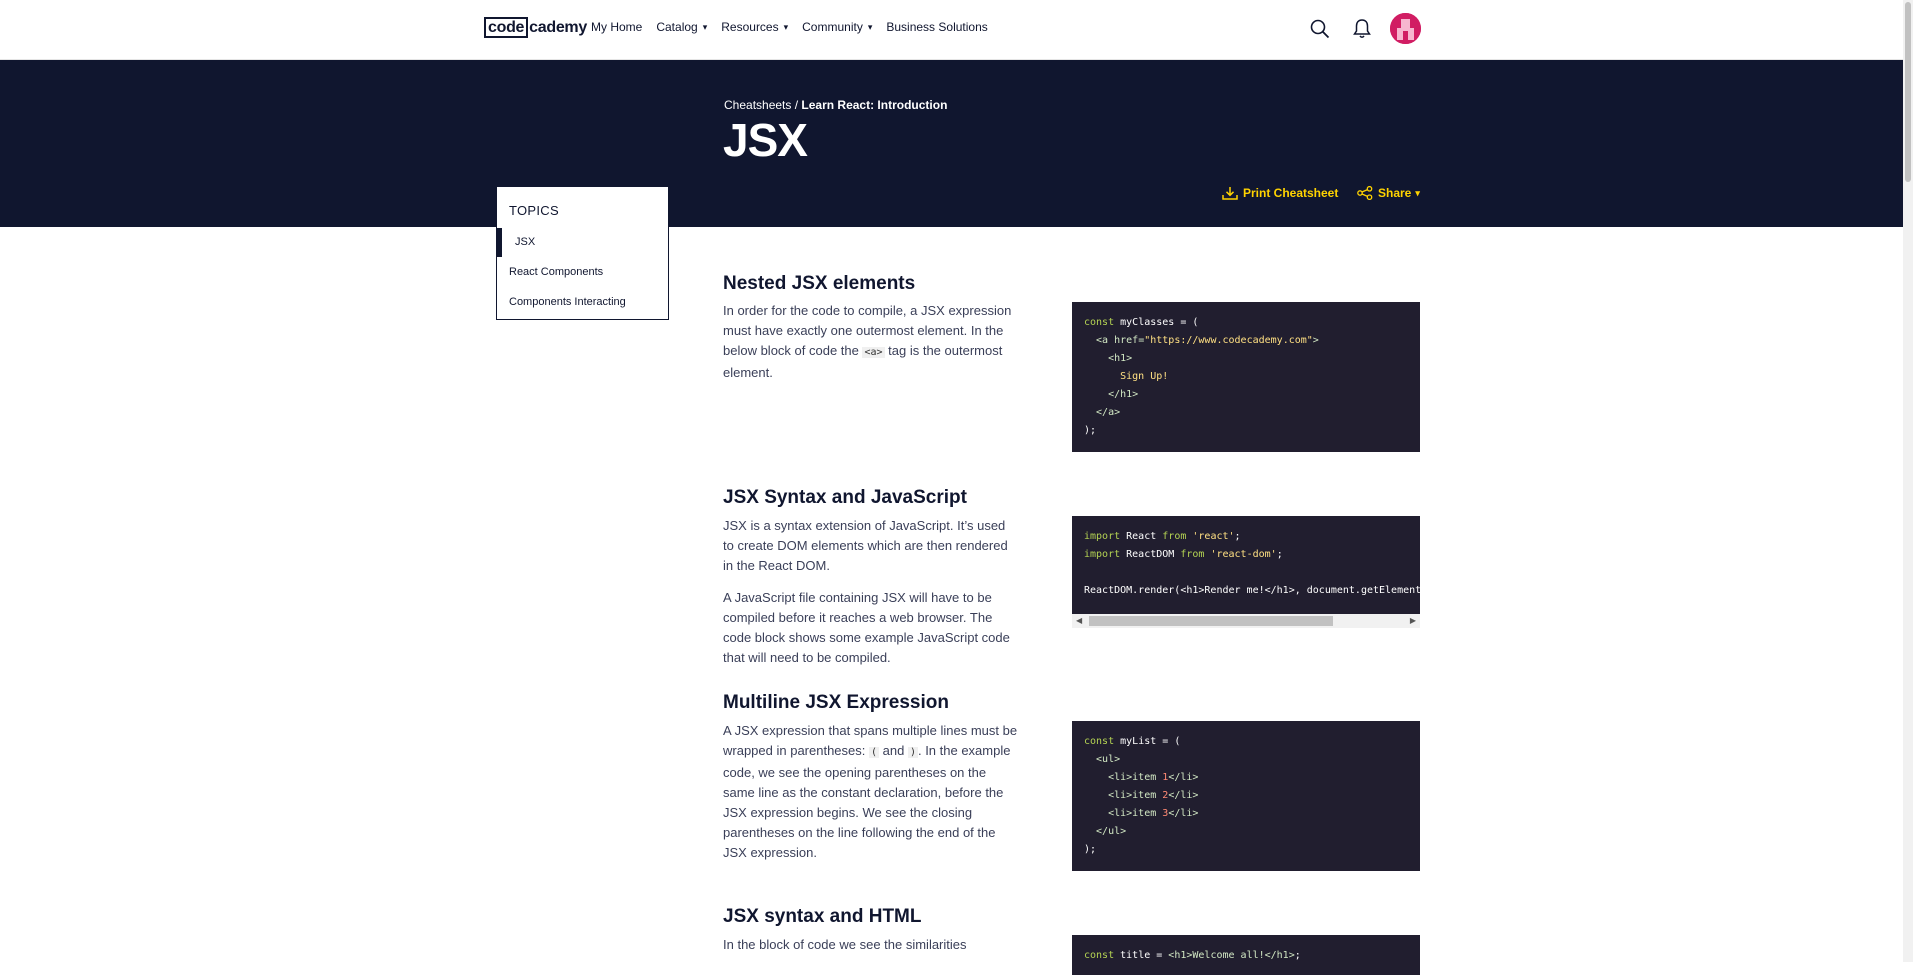 Image resolution: width=1913 pixels, height=975 pixels. Describe the element at coordinates (754, 27) in the screenshot. I see `nav-resources: Resources ▾` at that location.